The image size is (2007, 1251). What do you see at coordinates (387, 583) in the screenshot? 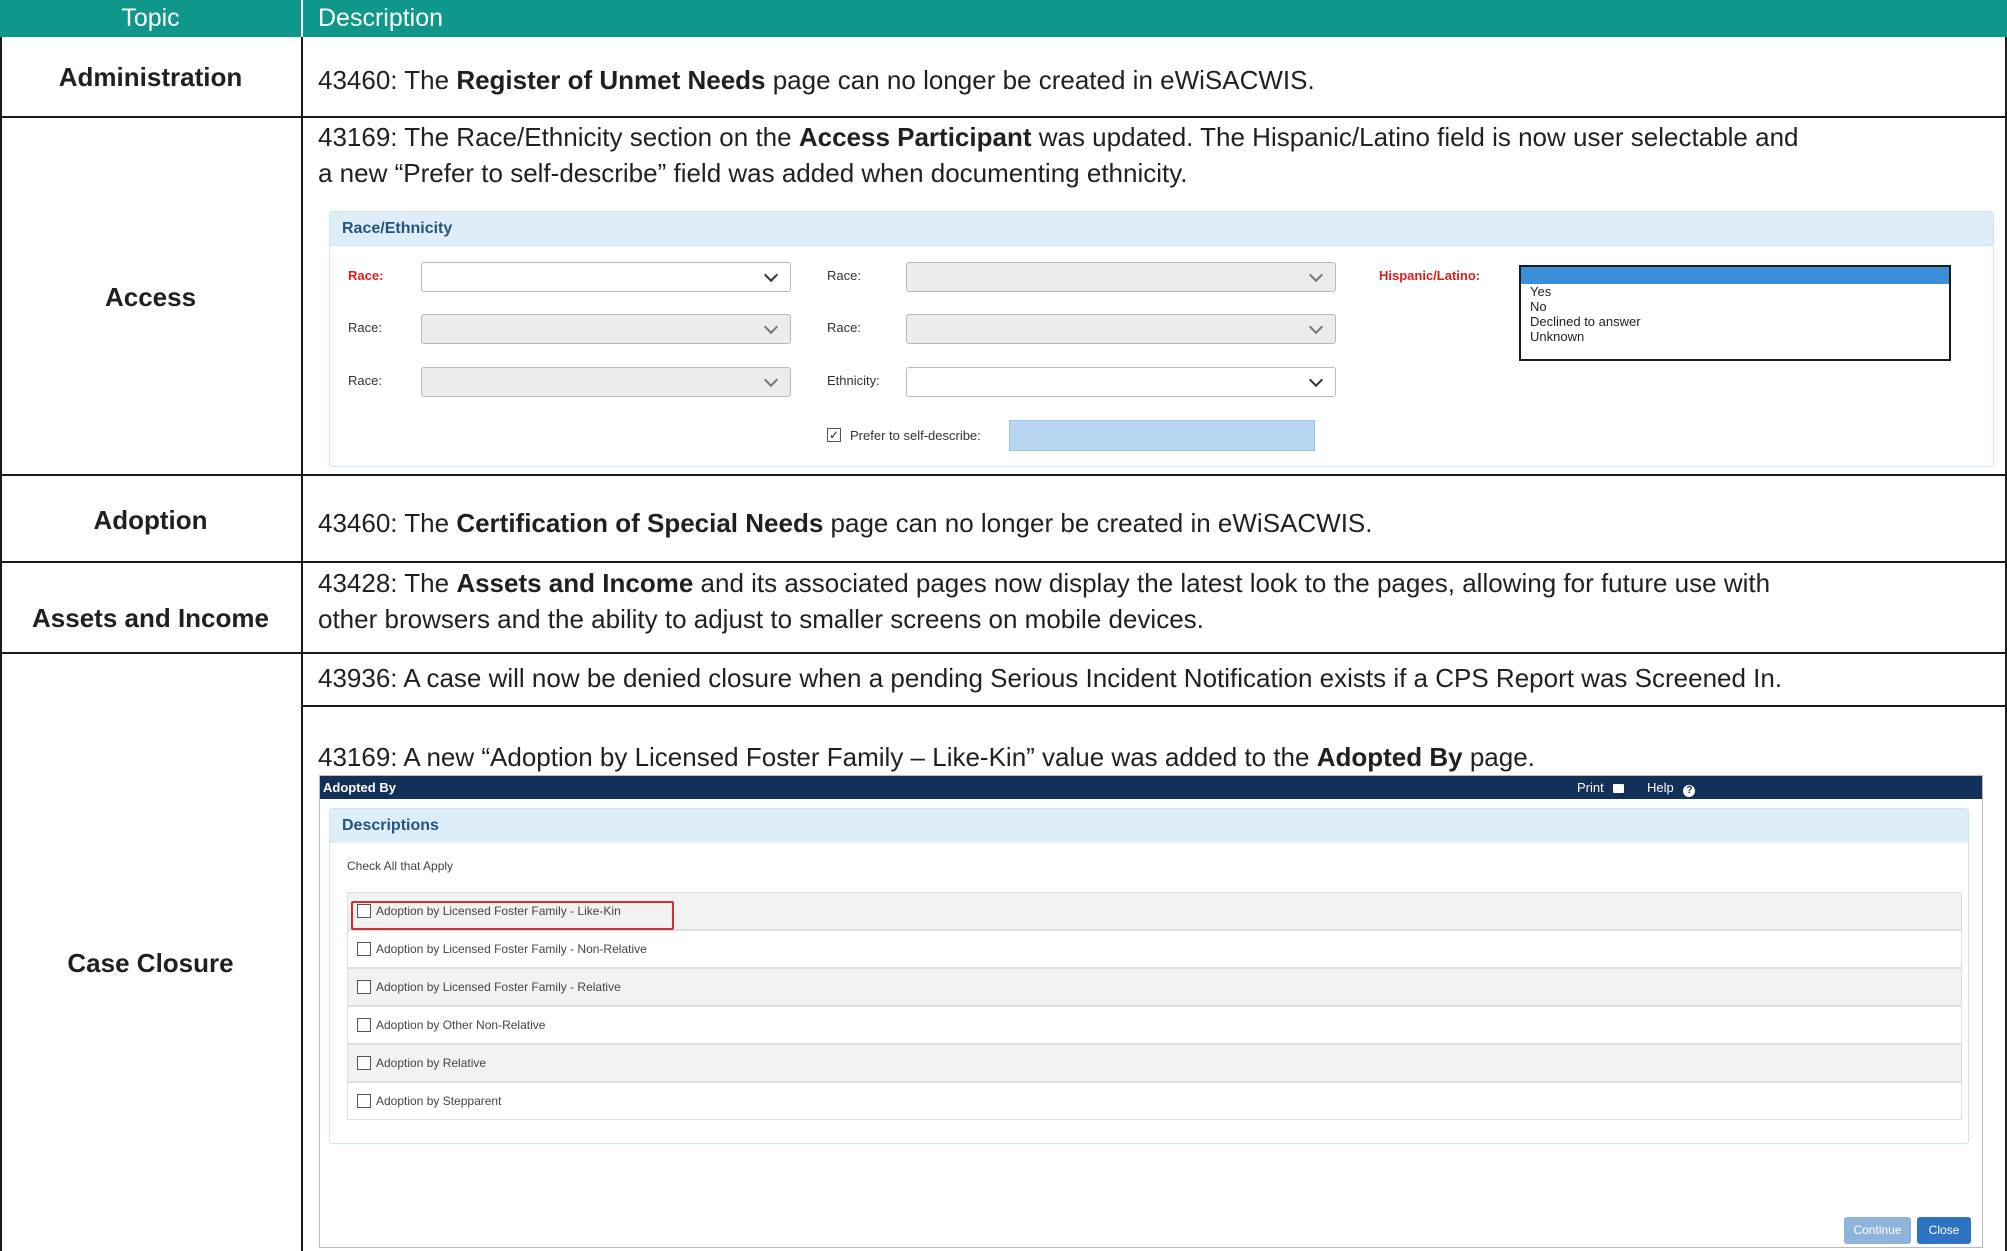
I see `desc-text: 43428: The` at bounding box center [387, 583].